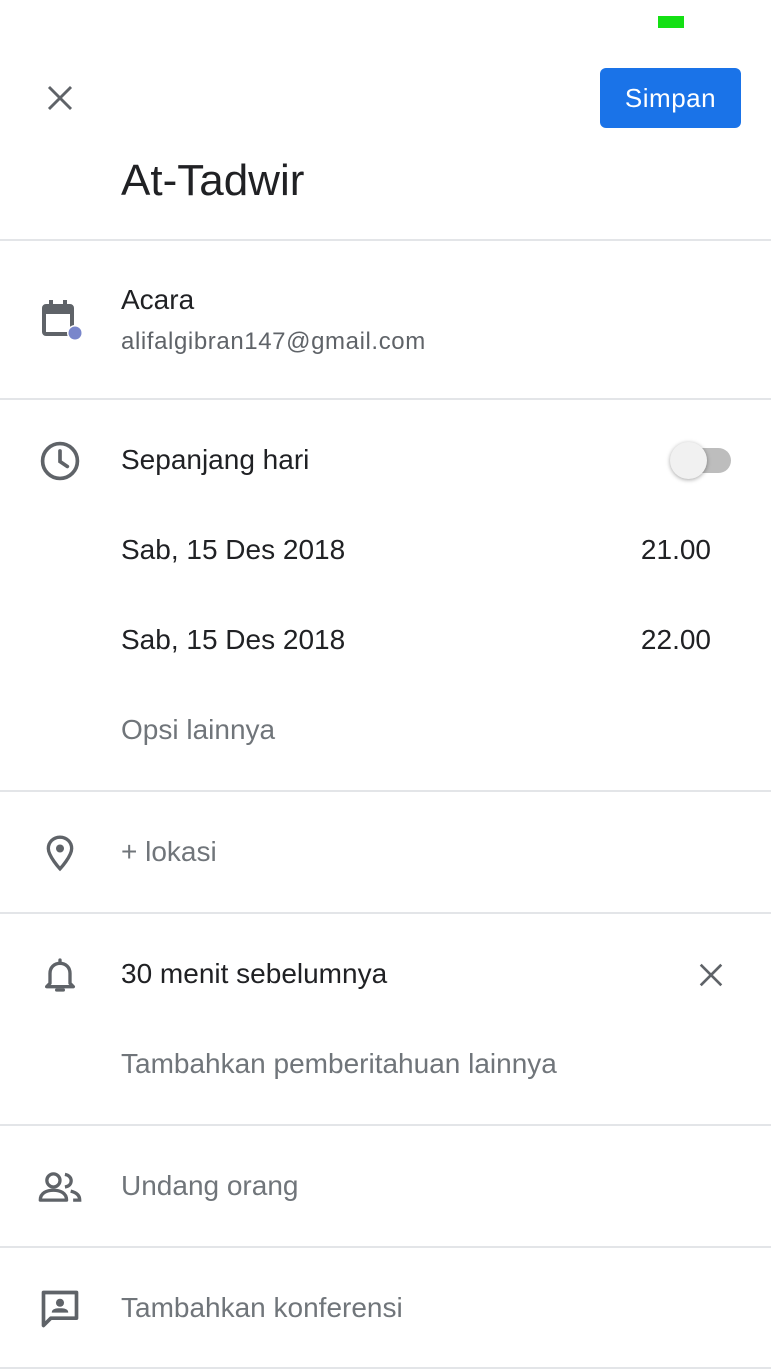  What do you see at coordinates (215, 459) in the screenshot?
I see `all-day-label: Sepanjang hari` at bounding box center [215, 459].